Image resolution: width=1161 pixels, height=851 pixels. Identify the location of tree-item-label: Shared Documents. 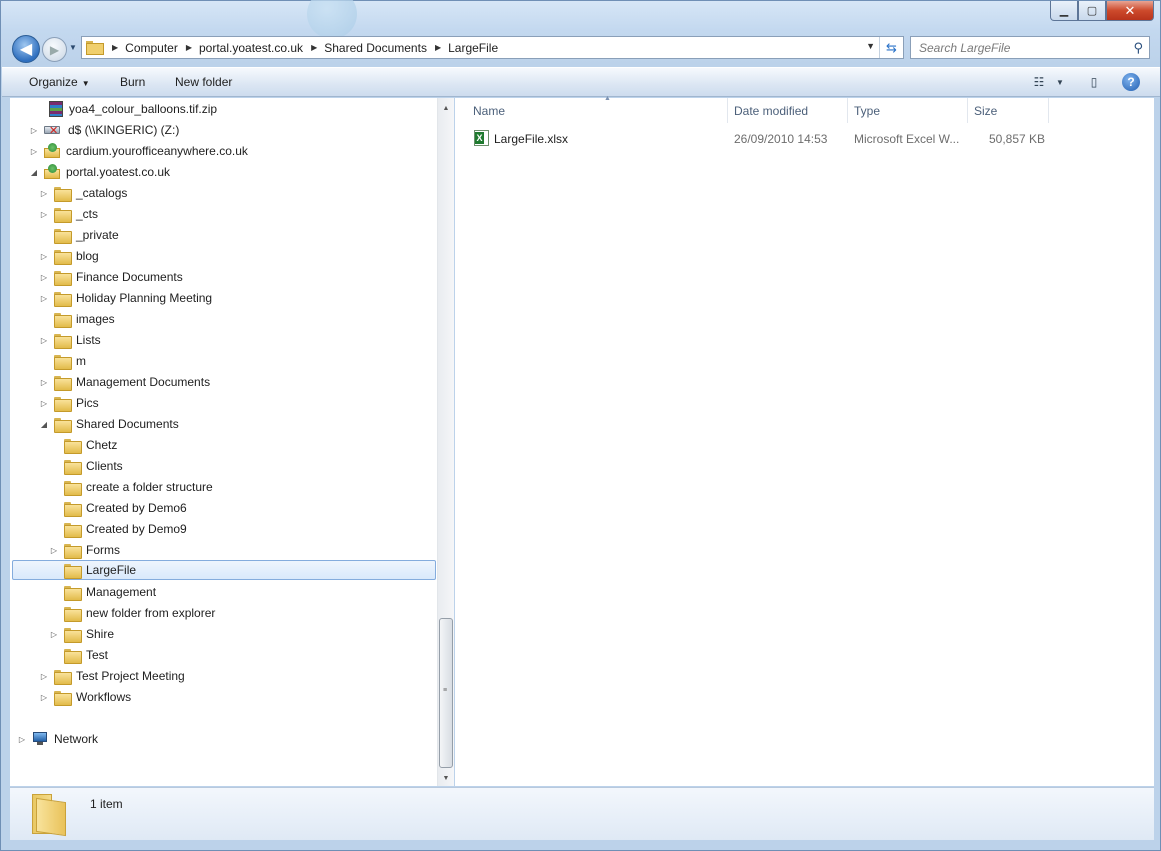
(127, 424).